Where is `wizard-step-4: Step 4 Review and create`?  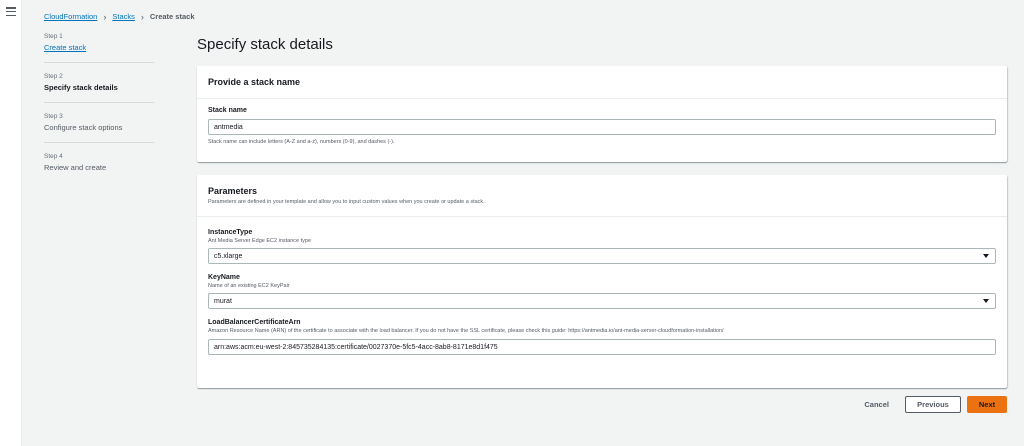
wizard-step-4: Step 4 Review and create is located at coordinates (99, 167).